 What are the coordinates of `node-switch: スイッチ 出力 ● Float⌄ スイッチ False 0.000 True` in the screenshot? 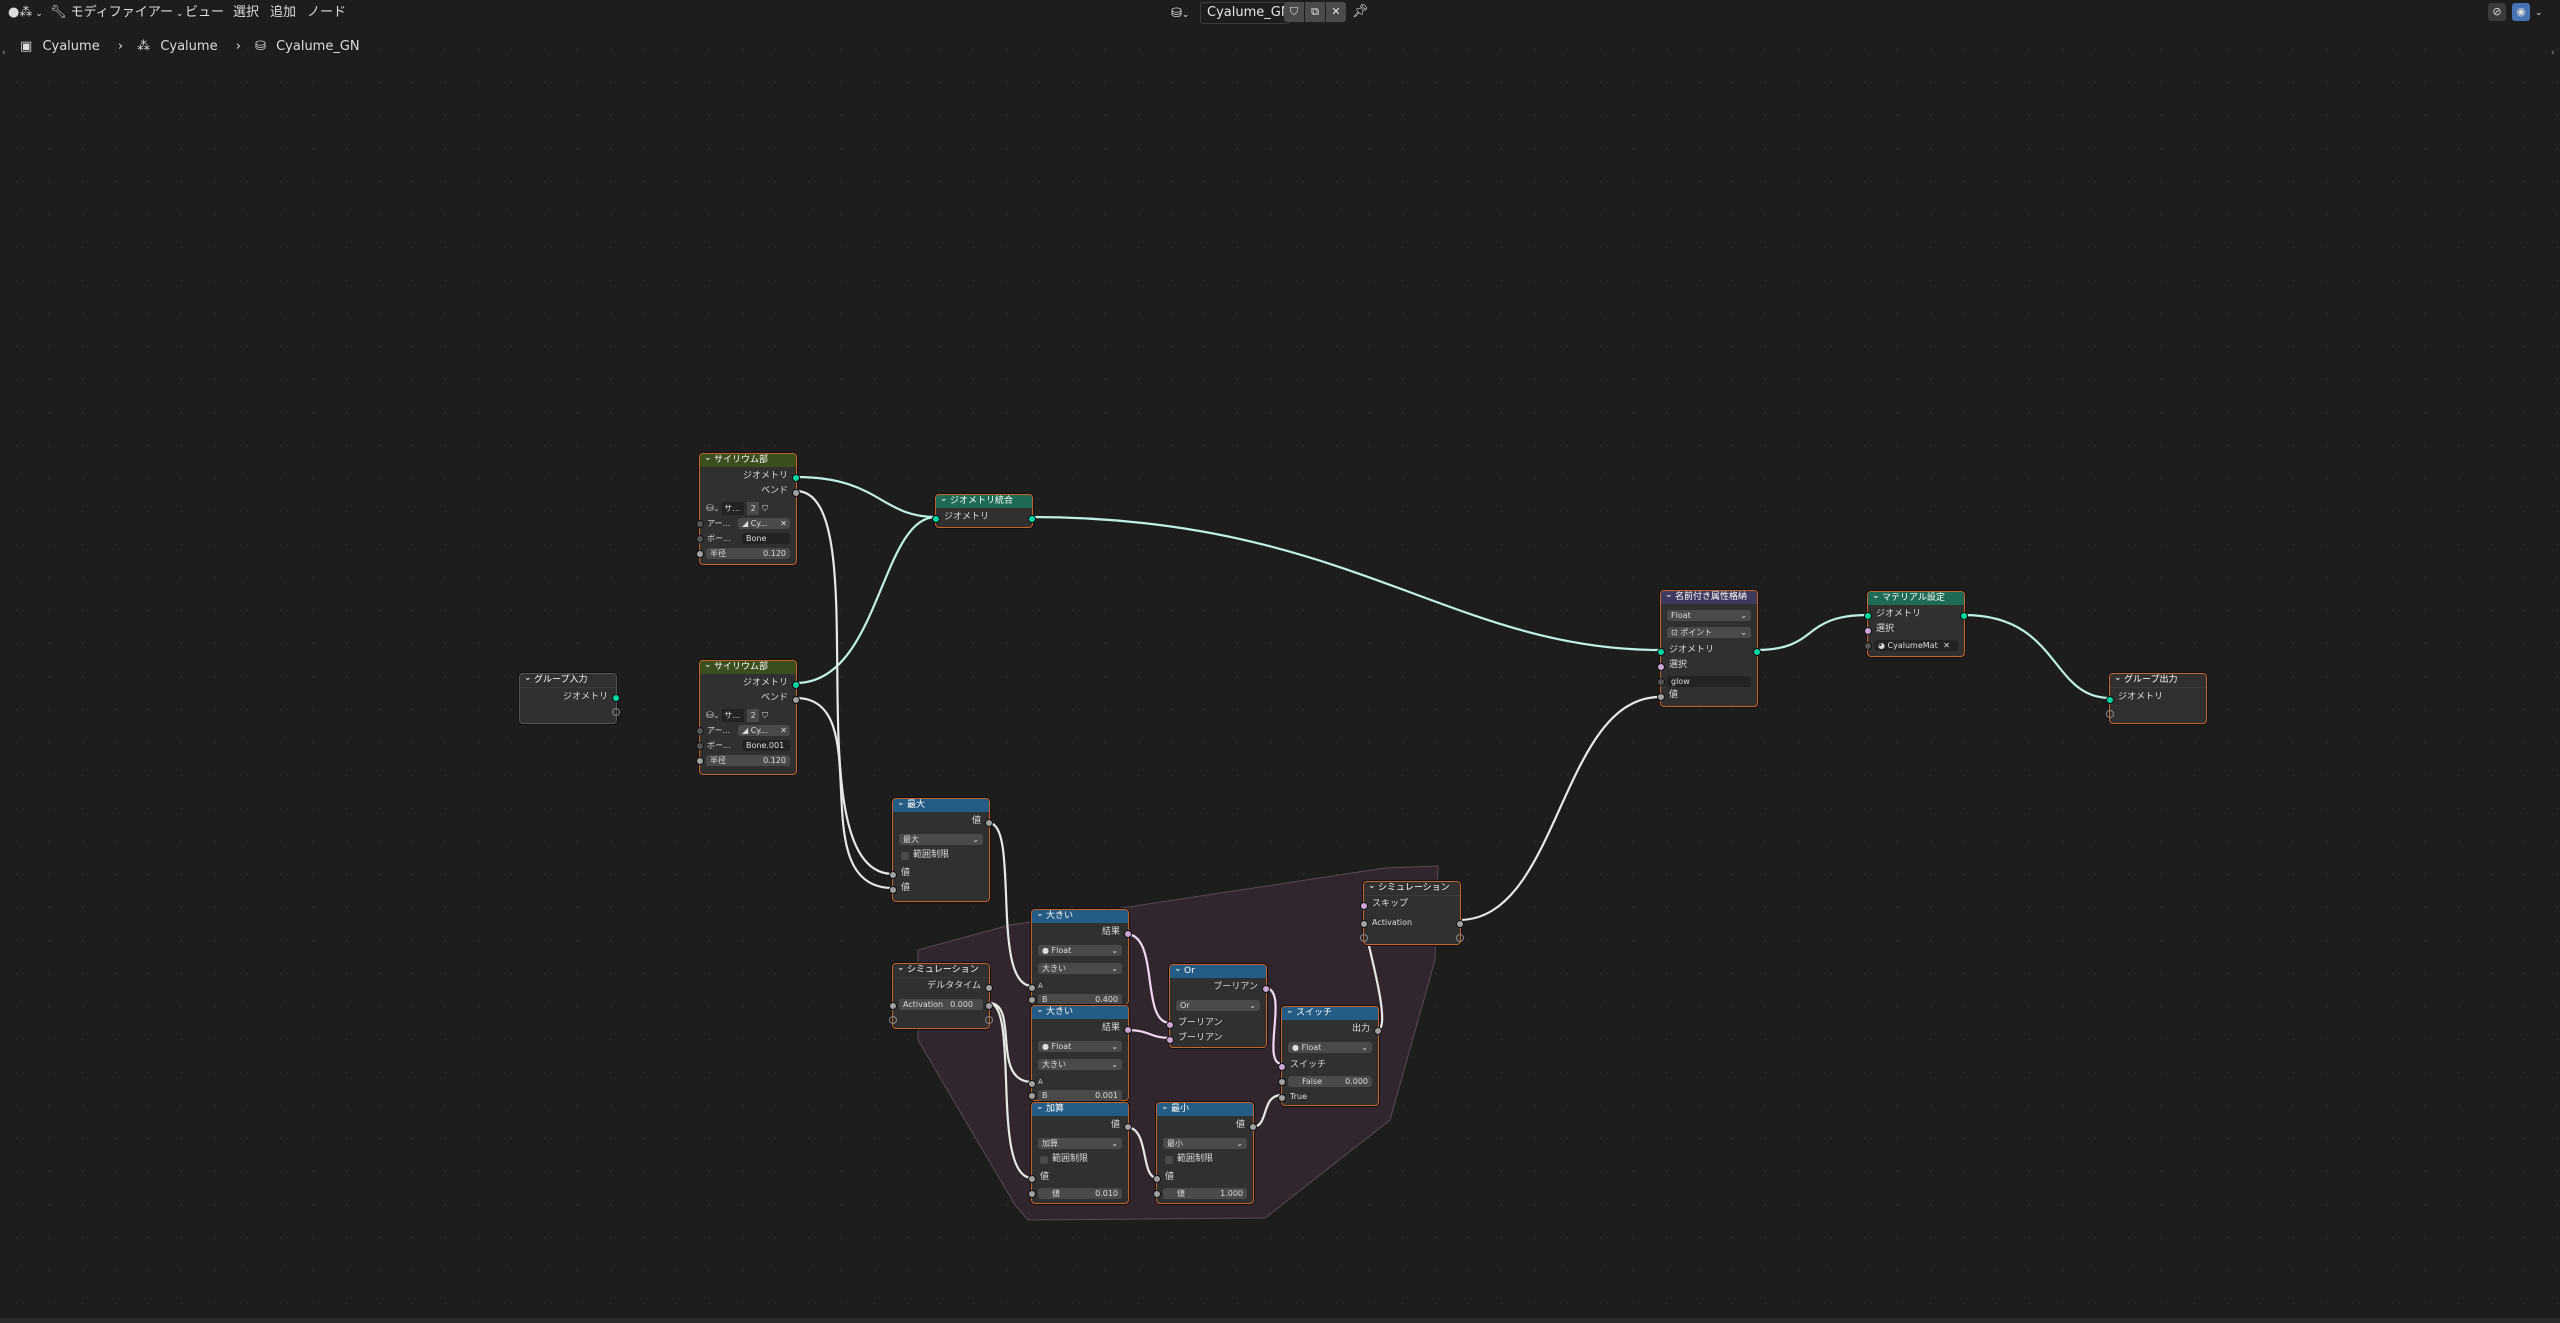 It's located at (1330, 1055).